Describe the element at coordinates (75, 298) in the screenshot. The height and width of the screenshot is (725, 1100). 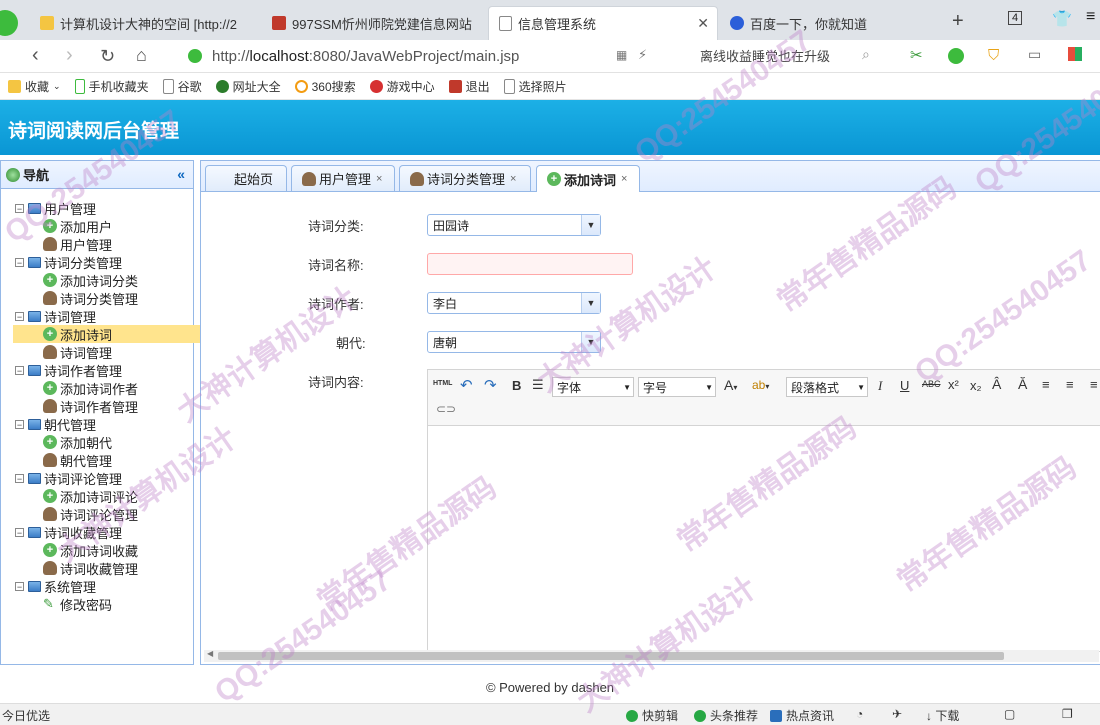
I see `tree-item-categories-manage: 诗词分类管理` at that location.